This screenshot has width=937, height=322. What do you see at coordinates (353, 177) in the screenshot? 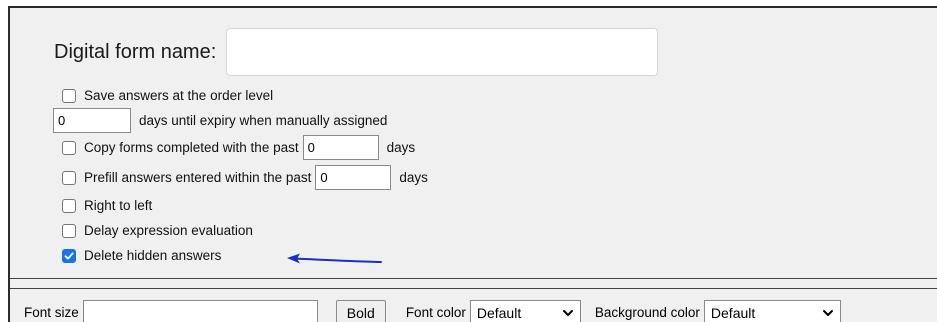
I see `prefill-days-input` at bounding box center [353, 177].